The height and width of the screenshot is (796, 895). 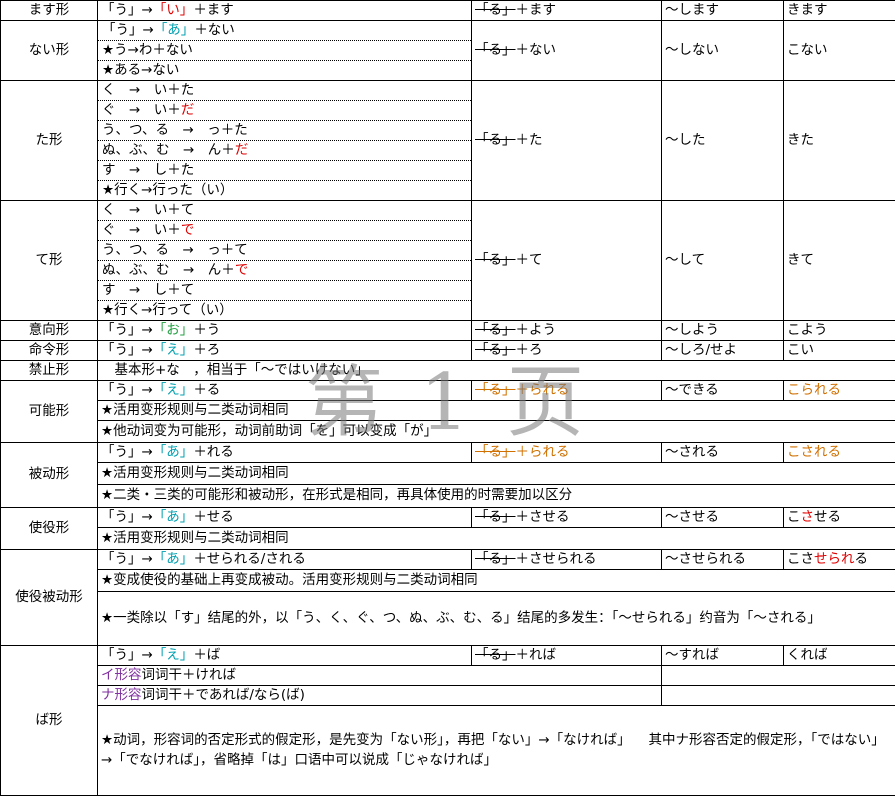 I want to click on prohibitive-rule-cell: 基本形+な ，相当于「～ではいけない」, so click(x=496, y=371).